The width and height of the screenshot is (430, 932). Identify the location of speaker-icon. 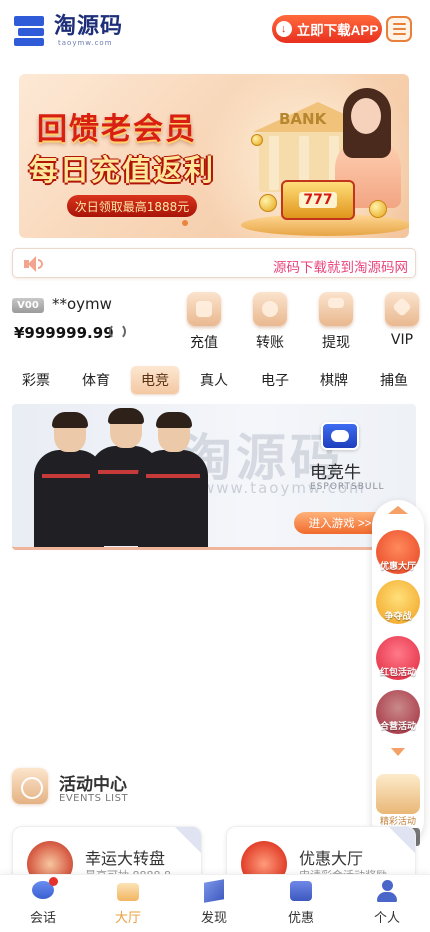
(33, 264).